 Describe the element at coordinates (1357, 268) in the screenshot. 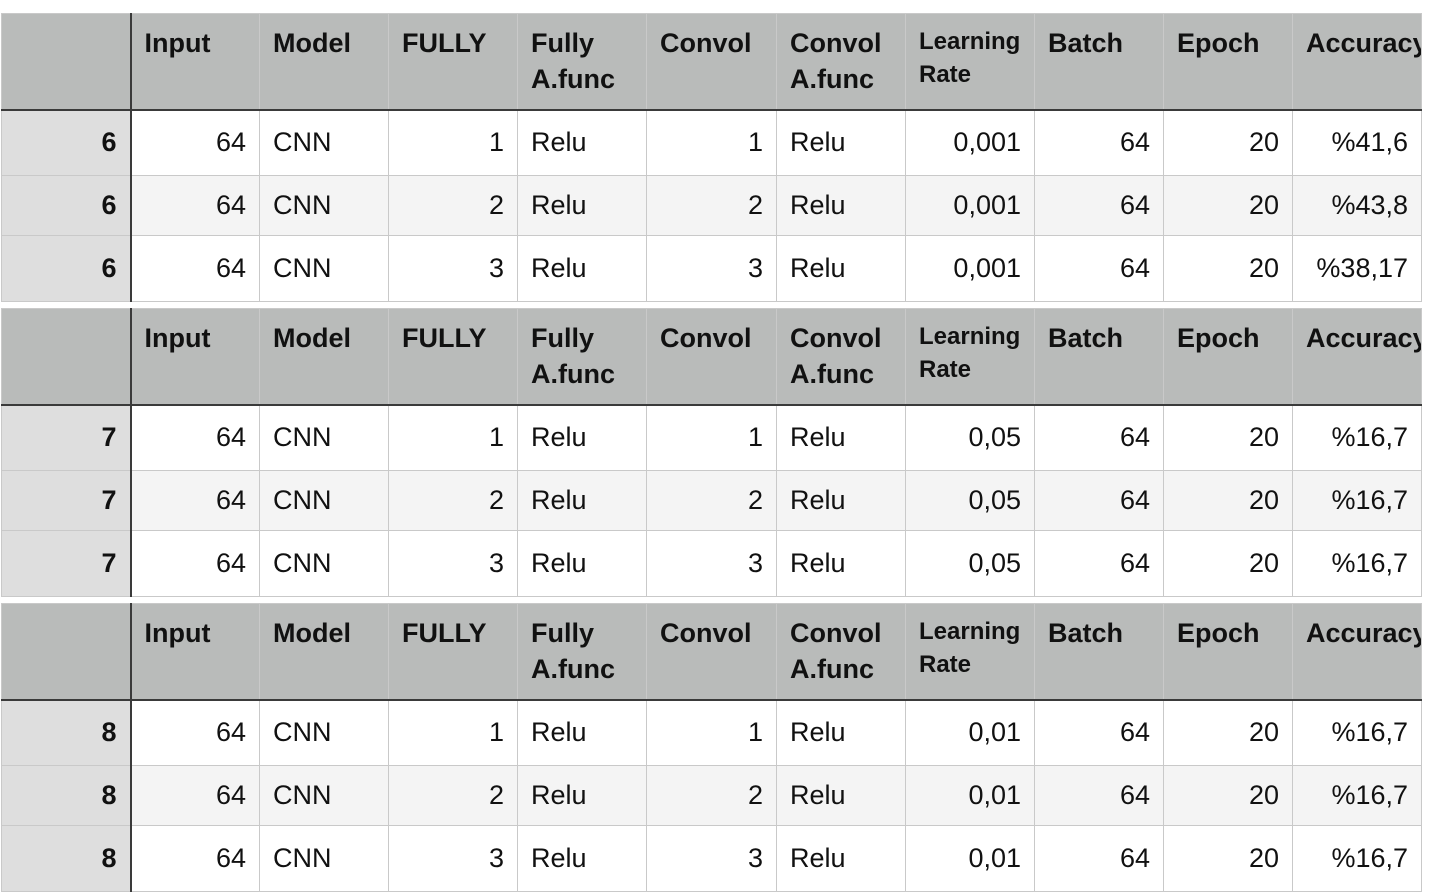

I see `cell-accuracy: %38,17` at that location.